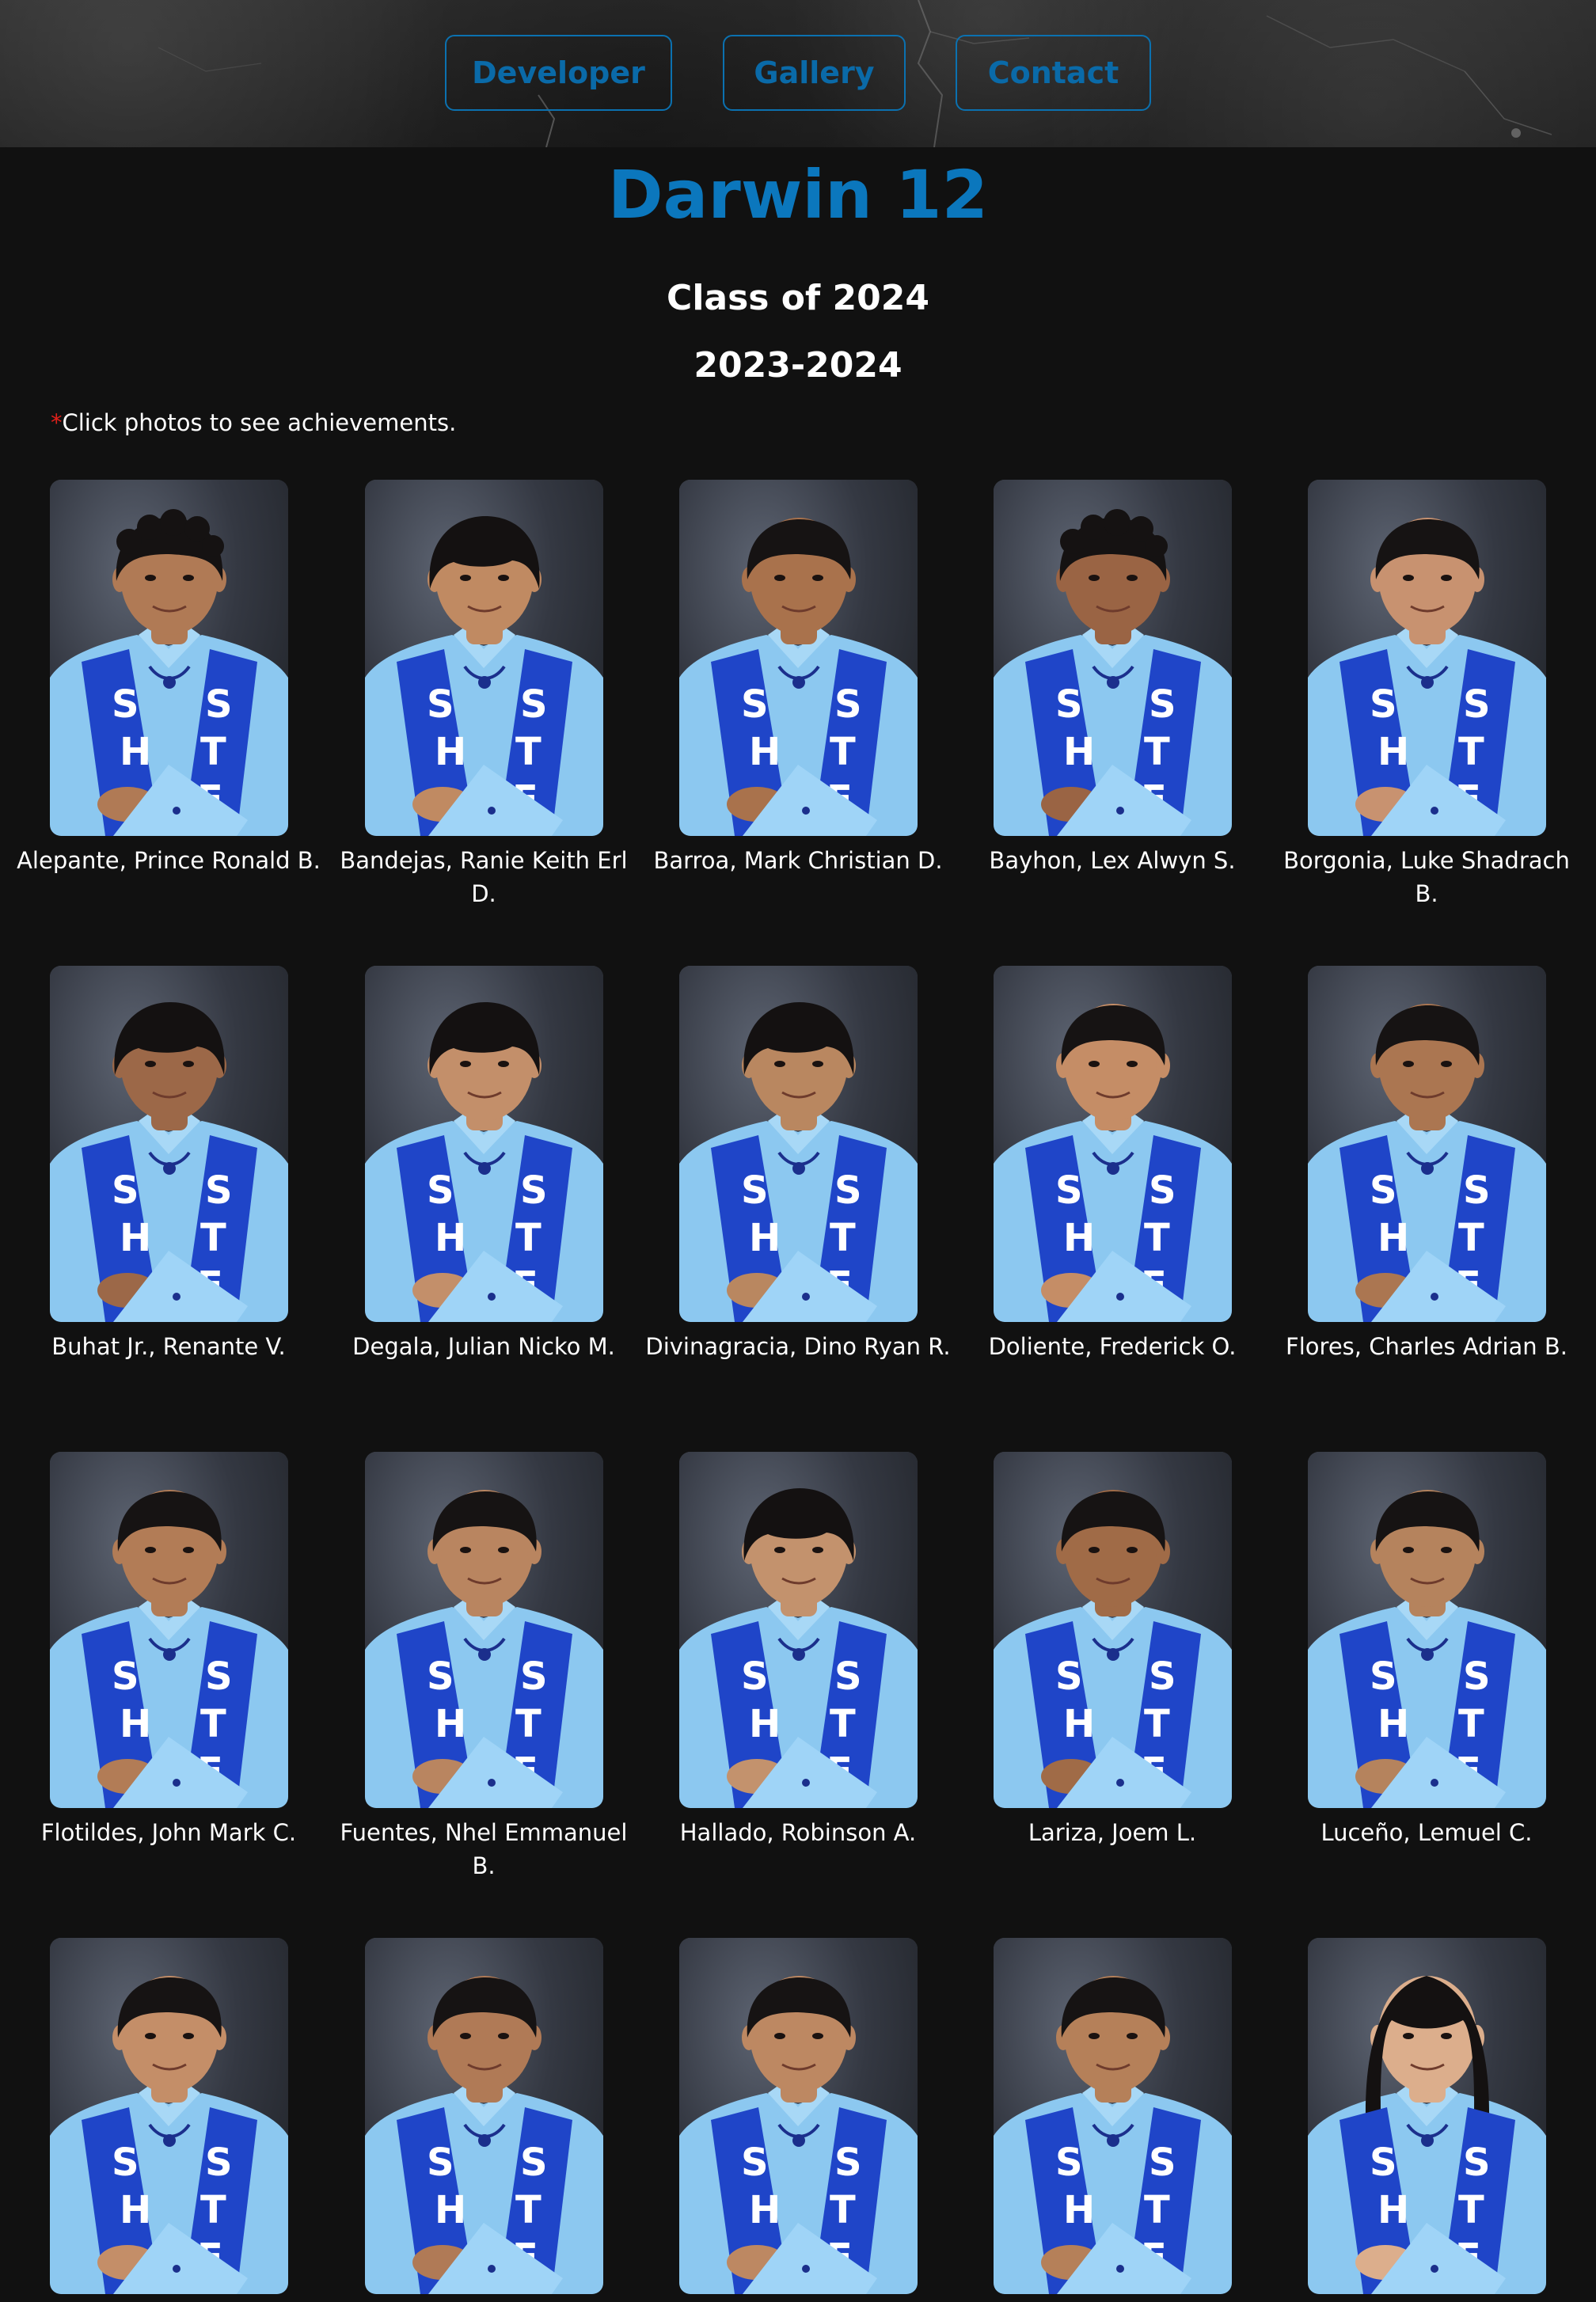  I want to click on student-card: S H S T E Bandejas, Ranie Keith Erl D., so click(483, 695).